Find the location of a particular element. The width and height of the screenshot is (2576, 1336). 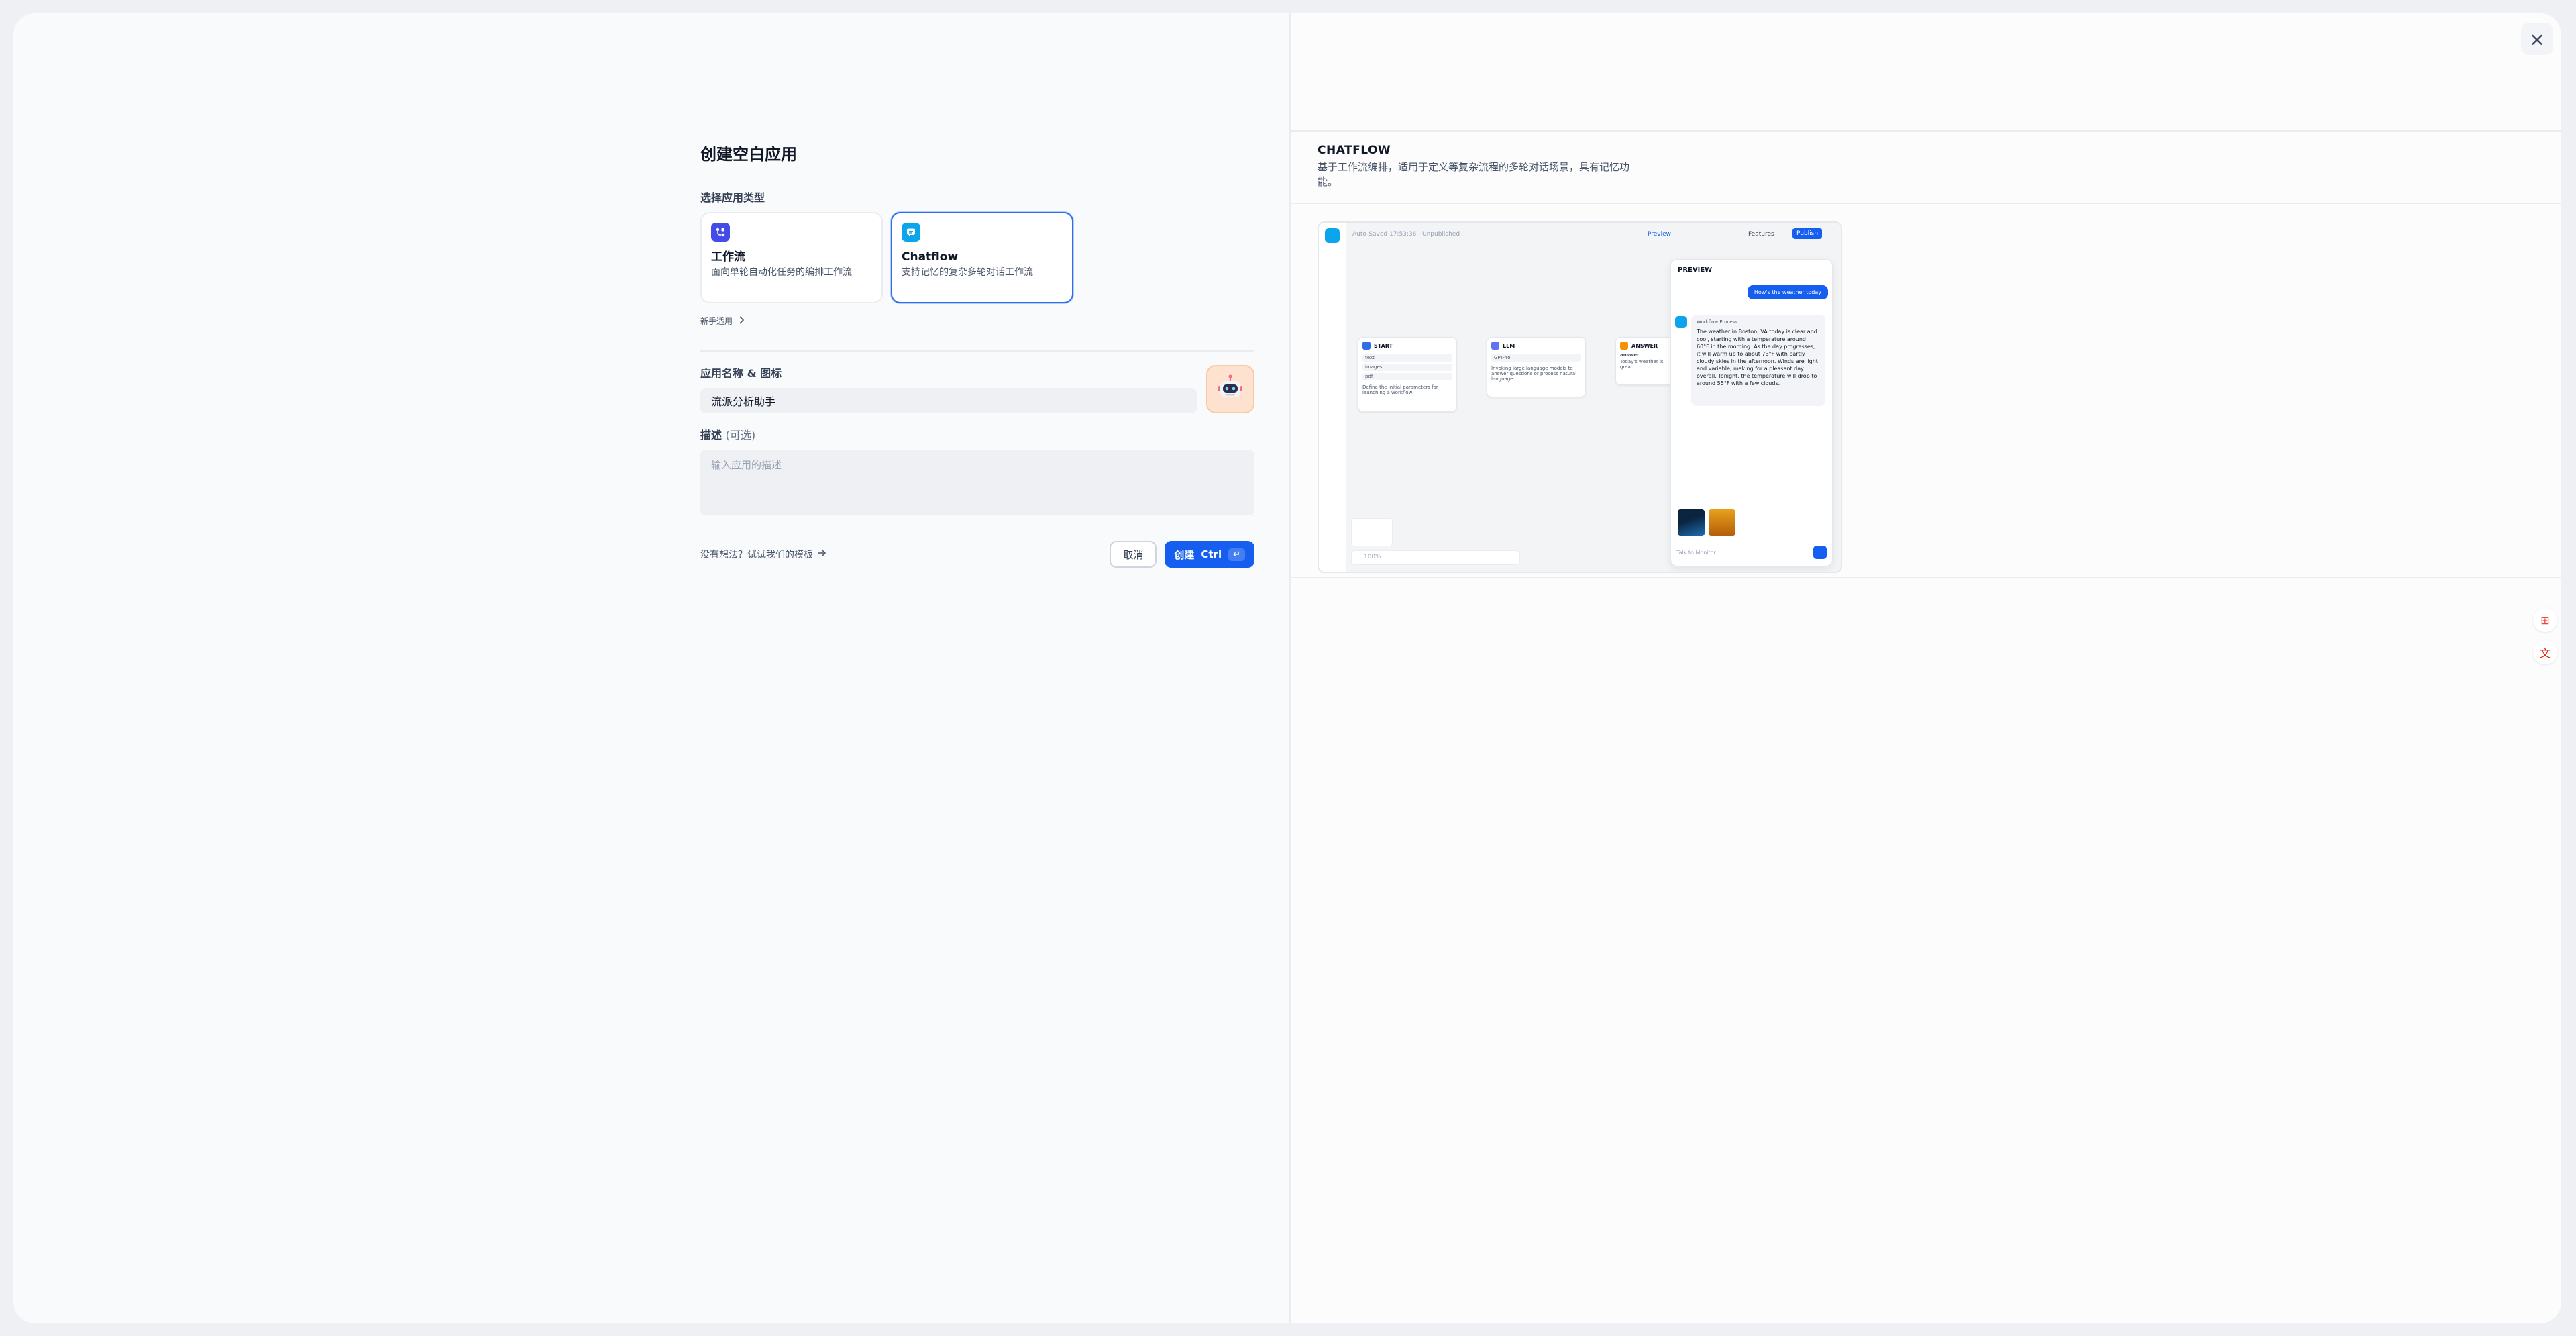

answer-node-icon is located at coordinates (1624, 346).